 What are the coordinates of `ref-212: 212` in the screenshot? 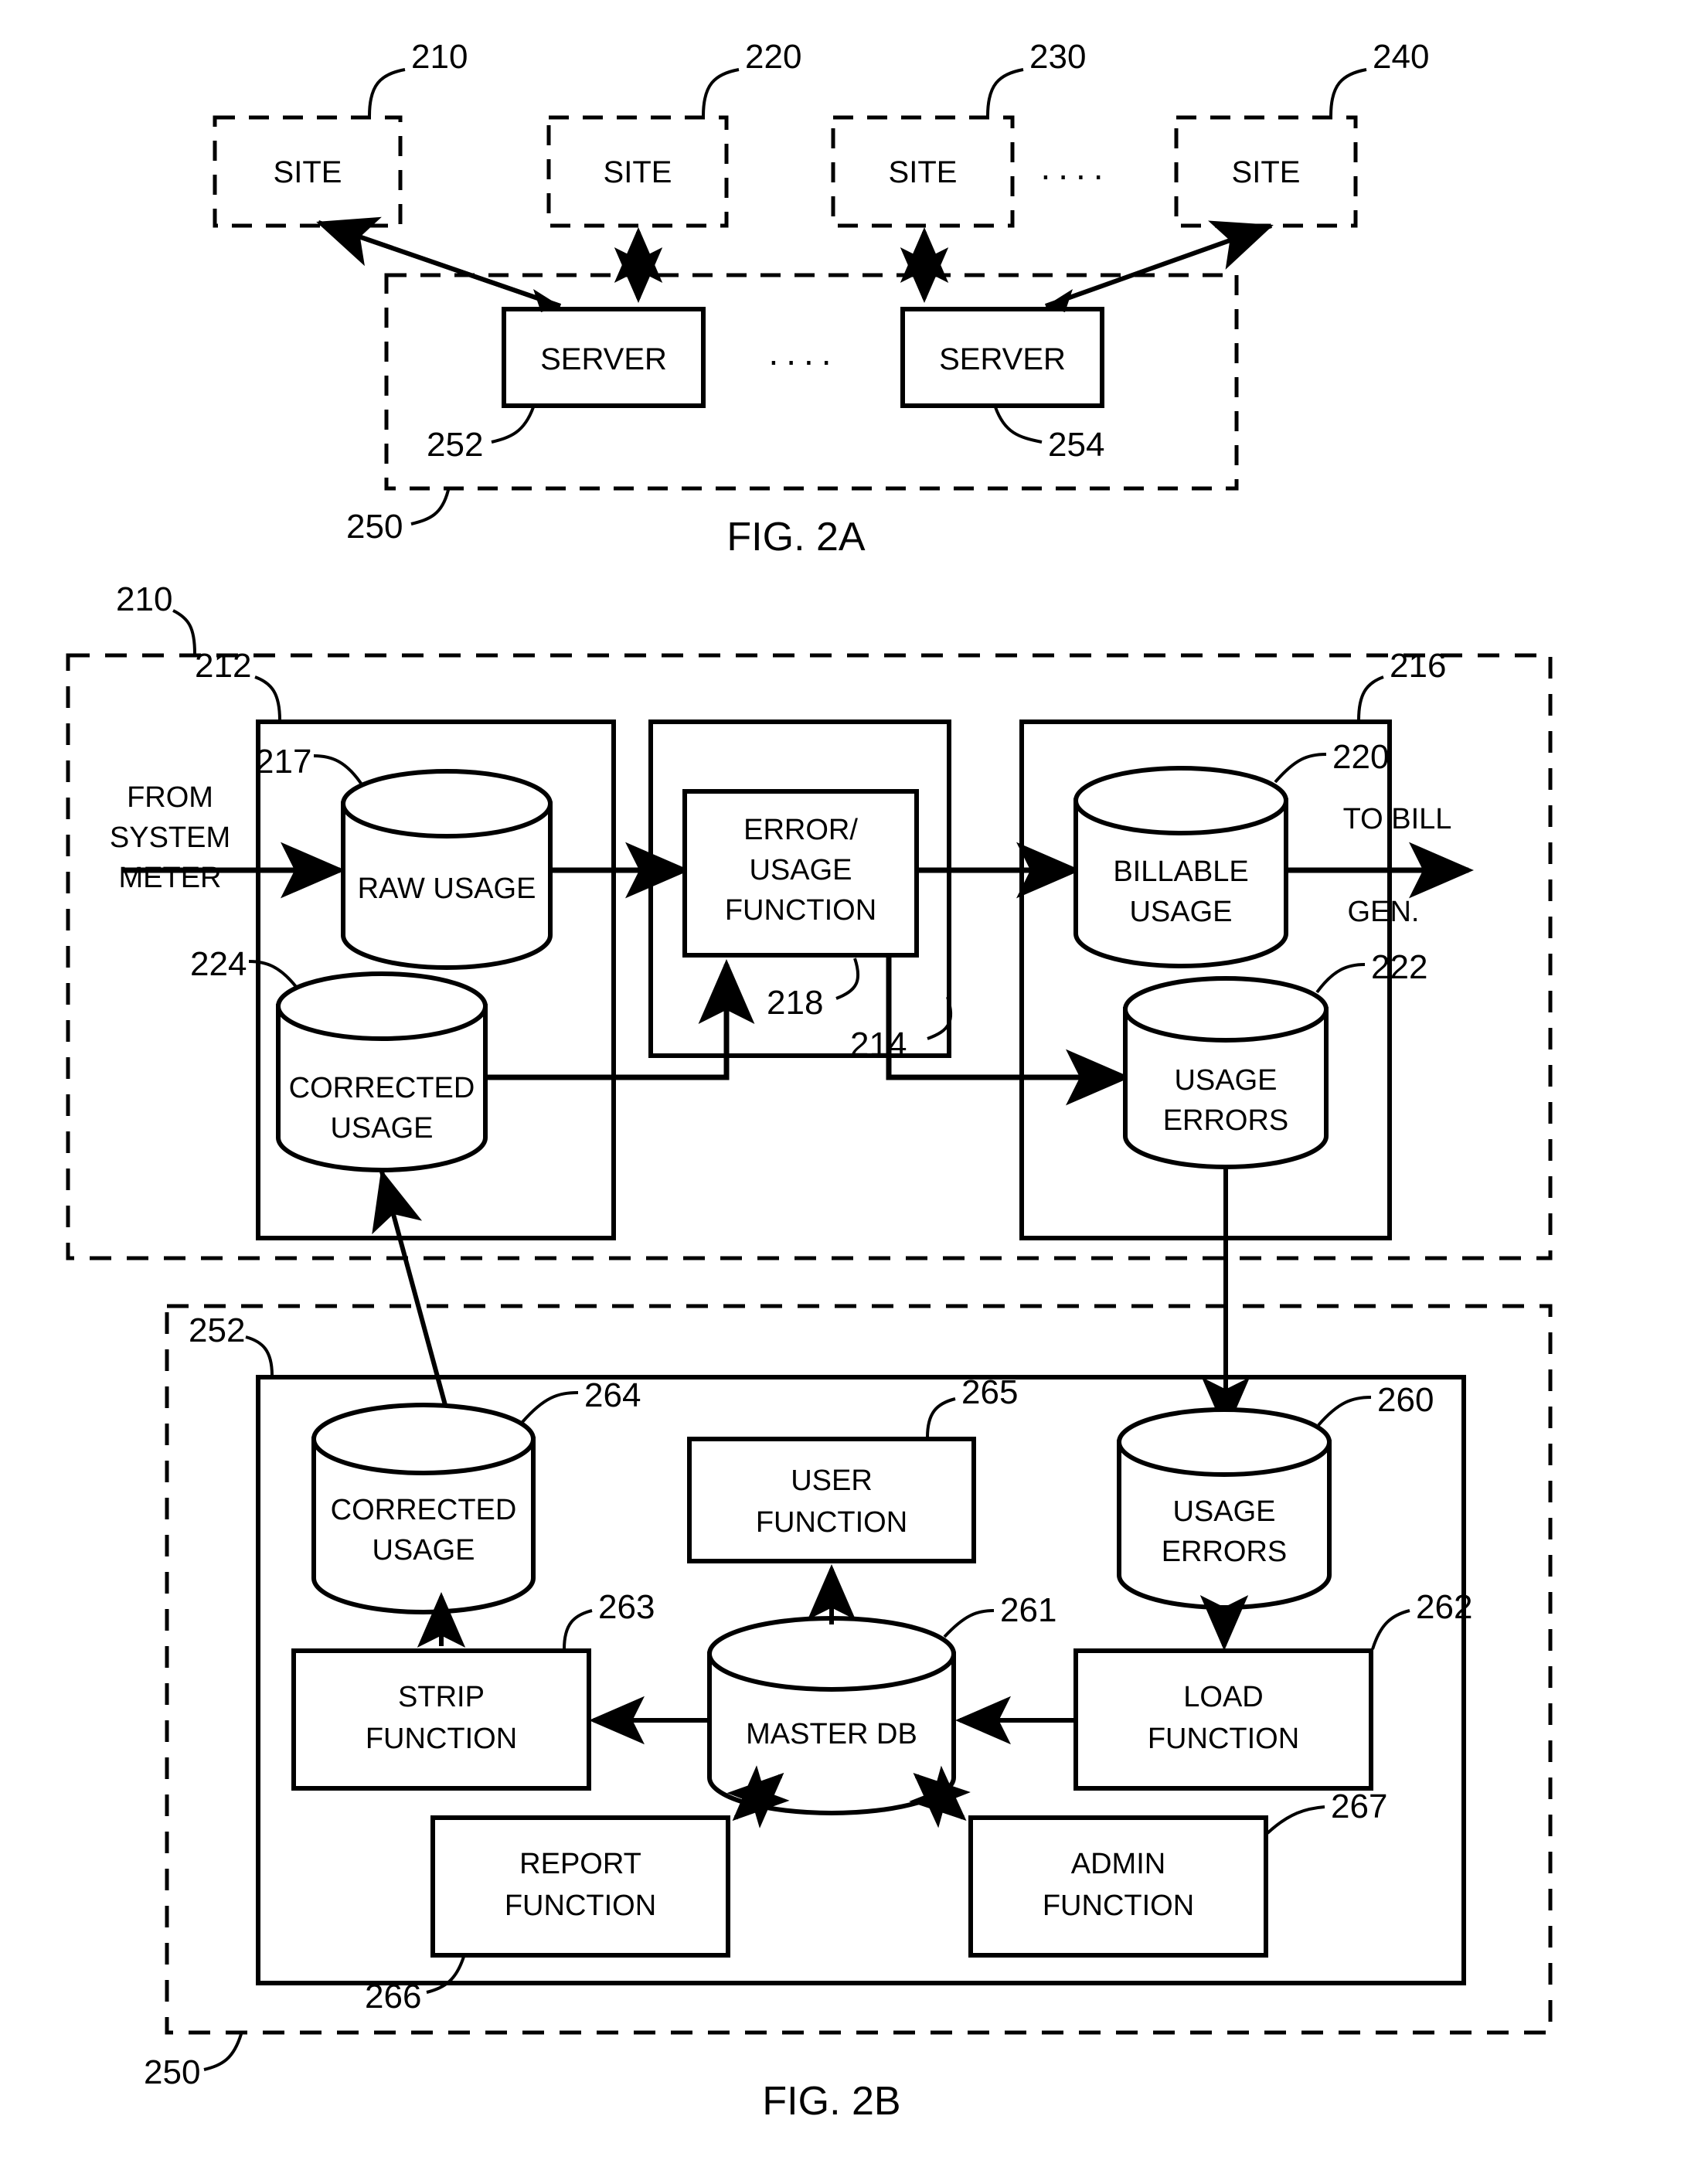 It's located at (223, 666).